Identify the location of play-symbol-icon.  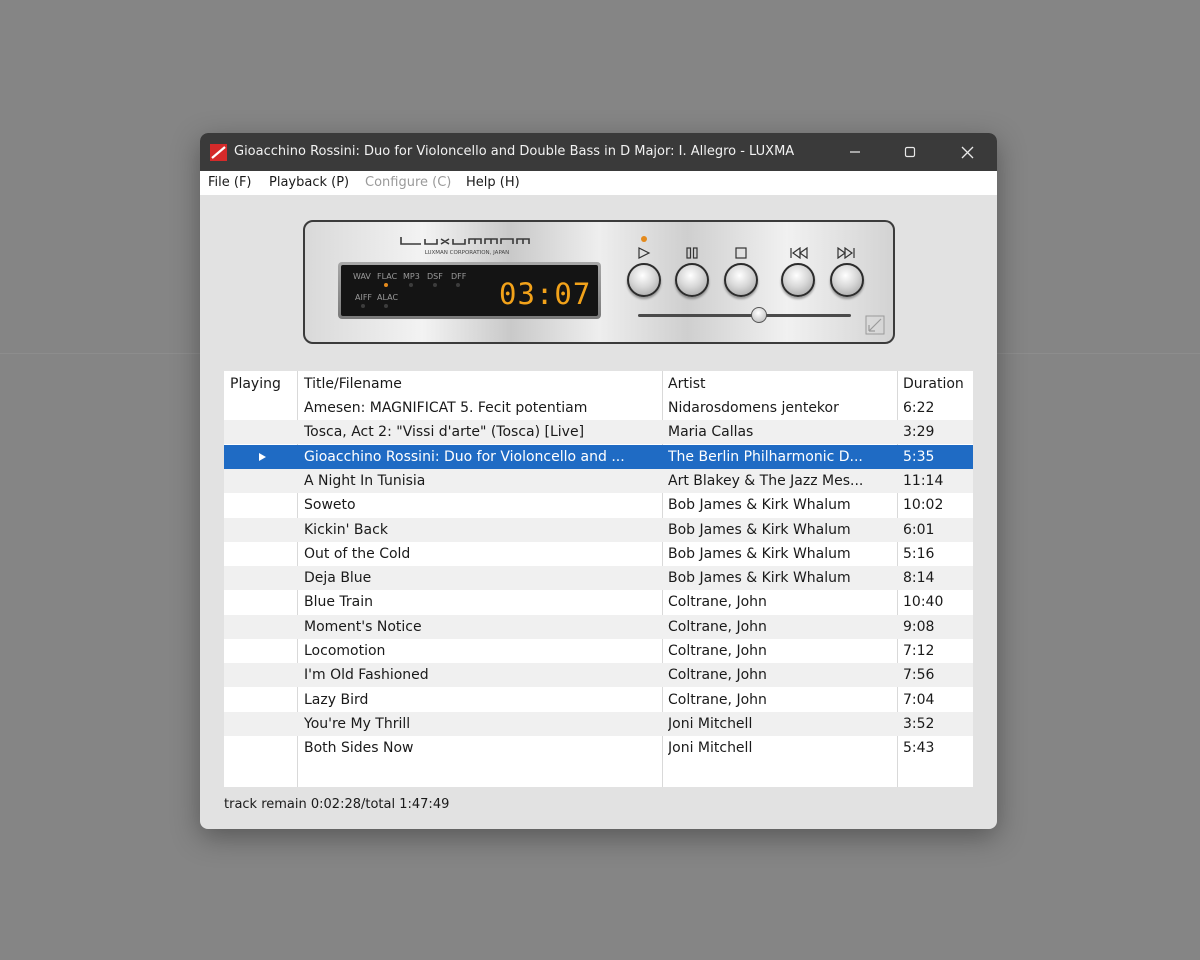
(644, 253).